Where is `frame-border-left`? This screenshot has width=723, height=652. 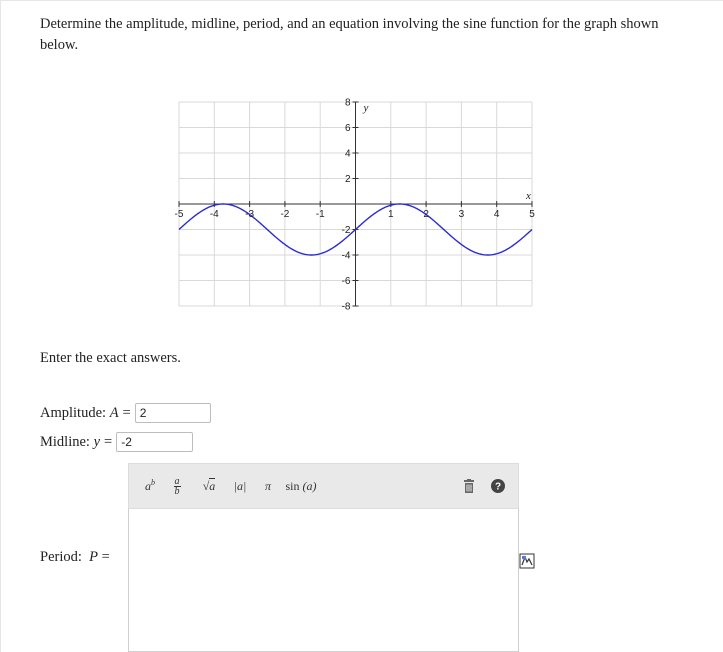 frame-border-left is located at coordinates (0, 326).